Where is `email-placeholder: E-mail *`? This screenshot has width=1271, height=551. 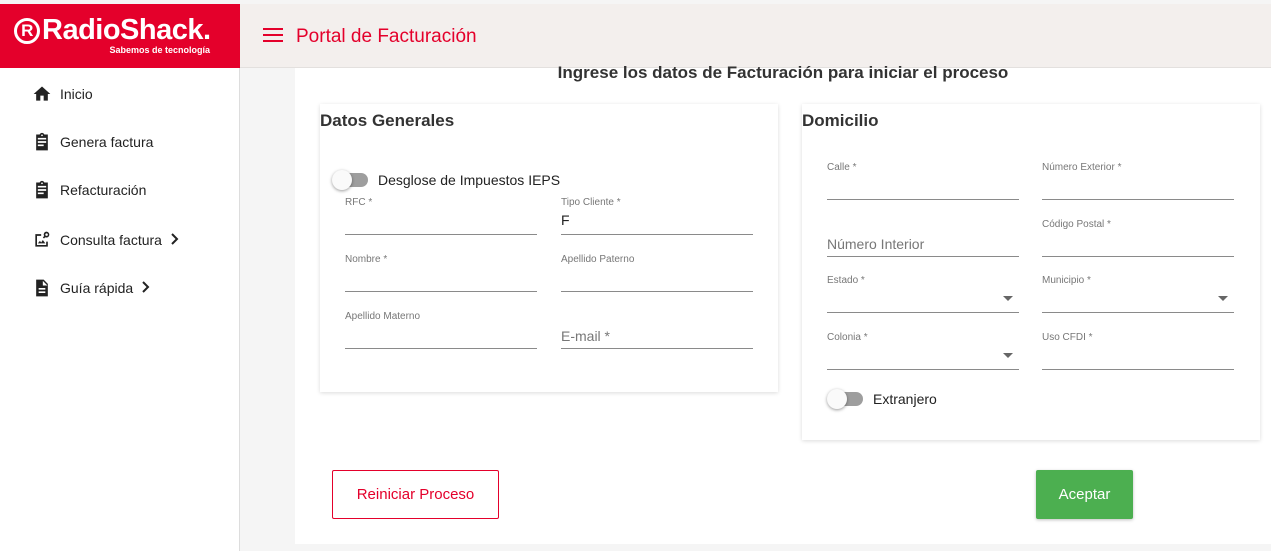
email-placeholder: E-mail * is located at coordinates (586, 336).